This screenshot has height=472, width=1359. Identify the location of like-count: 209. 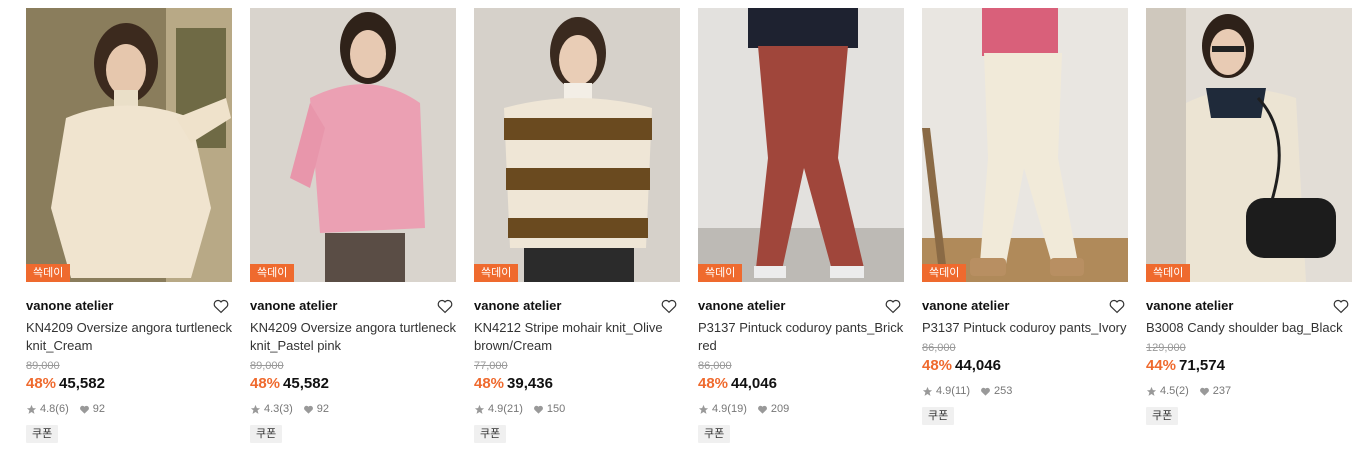
(780, 409).